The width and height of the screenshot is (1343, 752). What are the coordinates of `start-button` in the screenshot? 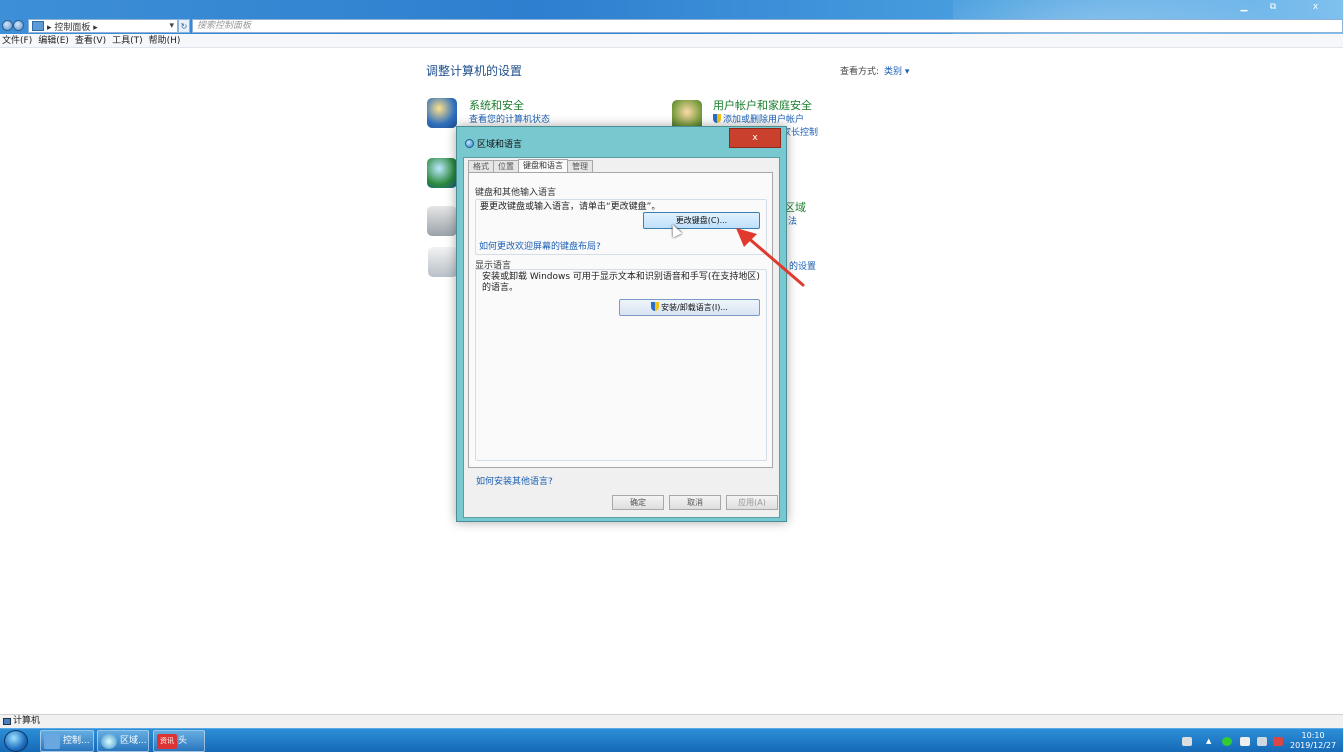 It's located at (16, 741).